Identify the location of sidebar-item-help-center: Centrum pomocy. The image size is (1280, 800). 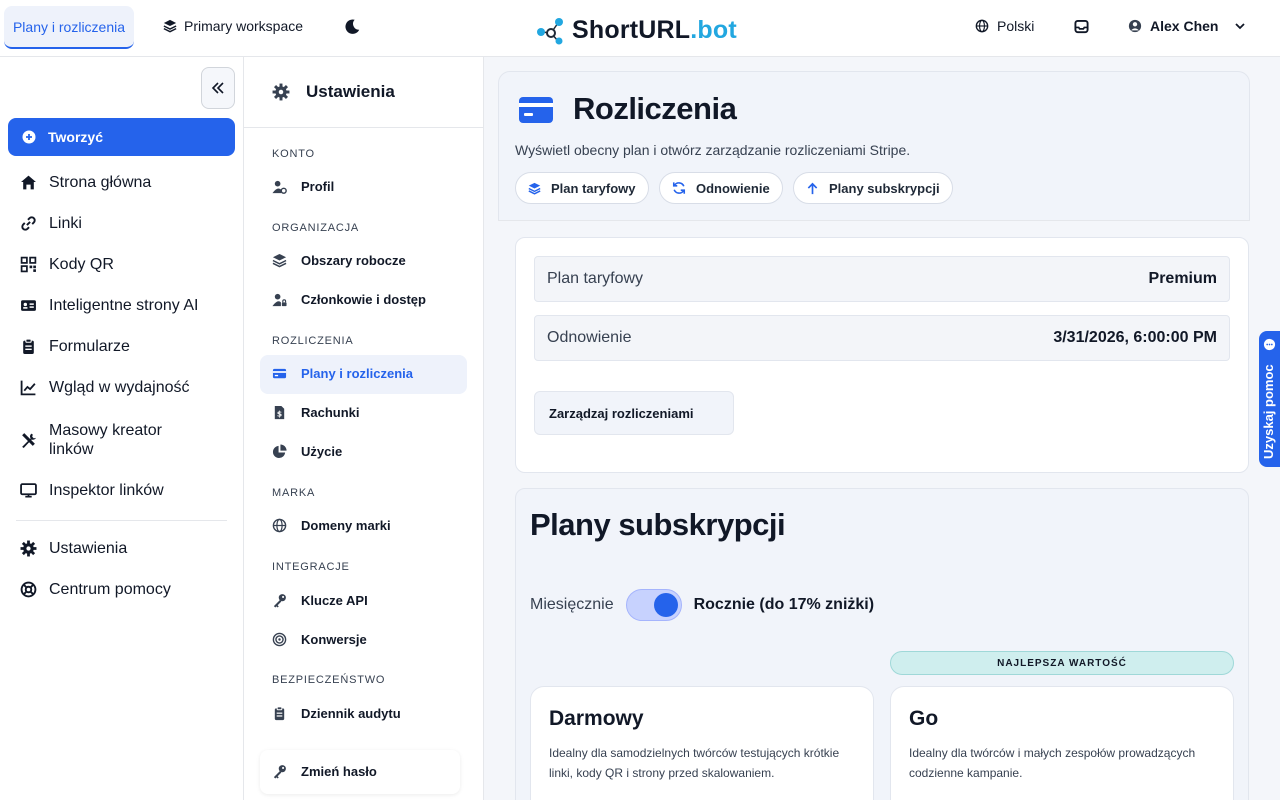
(95, 589).